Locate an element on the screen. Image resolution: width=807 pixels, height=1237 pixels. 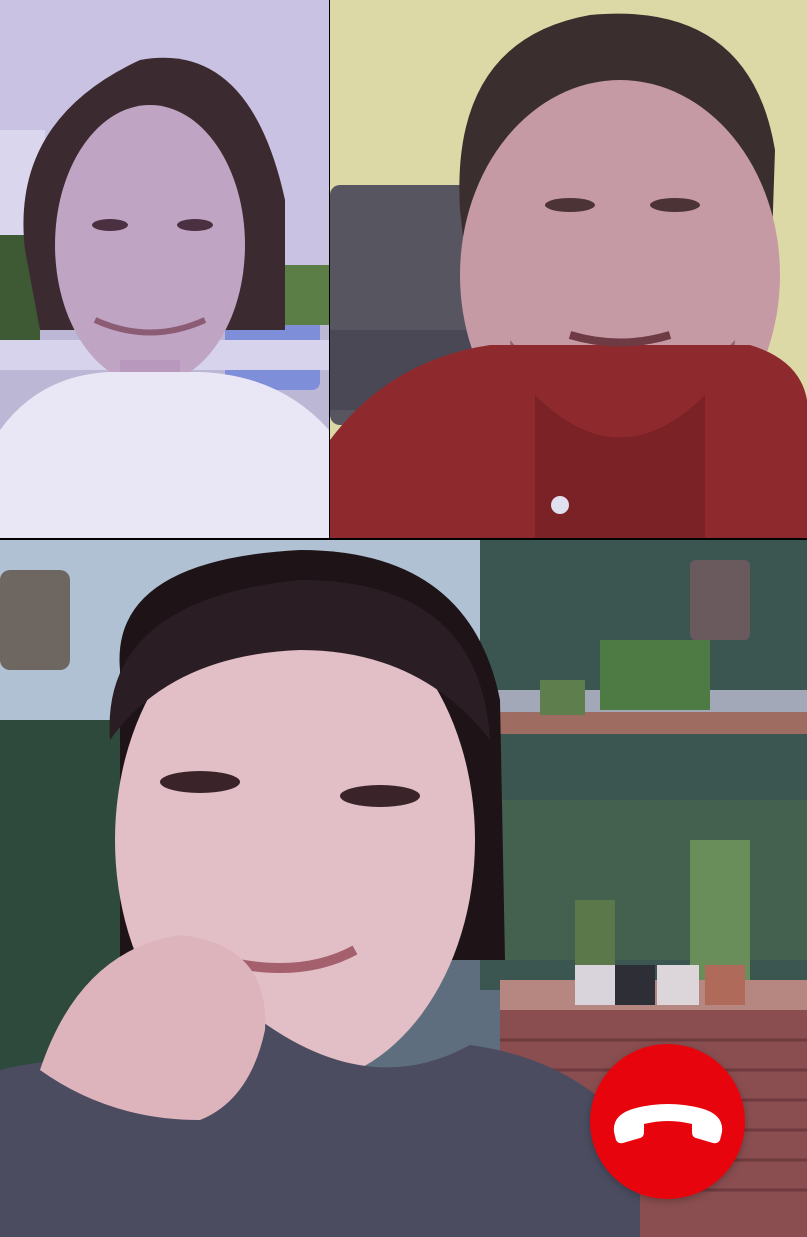
end-call-button is located at coordinates (667, 1121).